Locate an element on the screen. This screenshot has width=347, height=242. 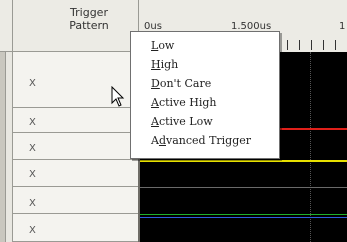
menu-item-dont-care: Don't Care is located at coordinates (205, 83).